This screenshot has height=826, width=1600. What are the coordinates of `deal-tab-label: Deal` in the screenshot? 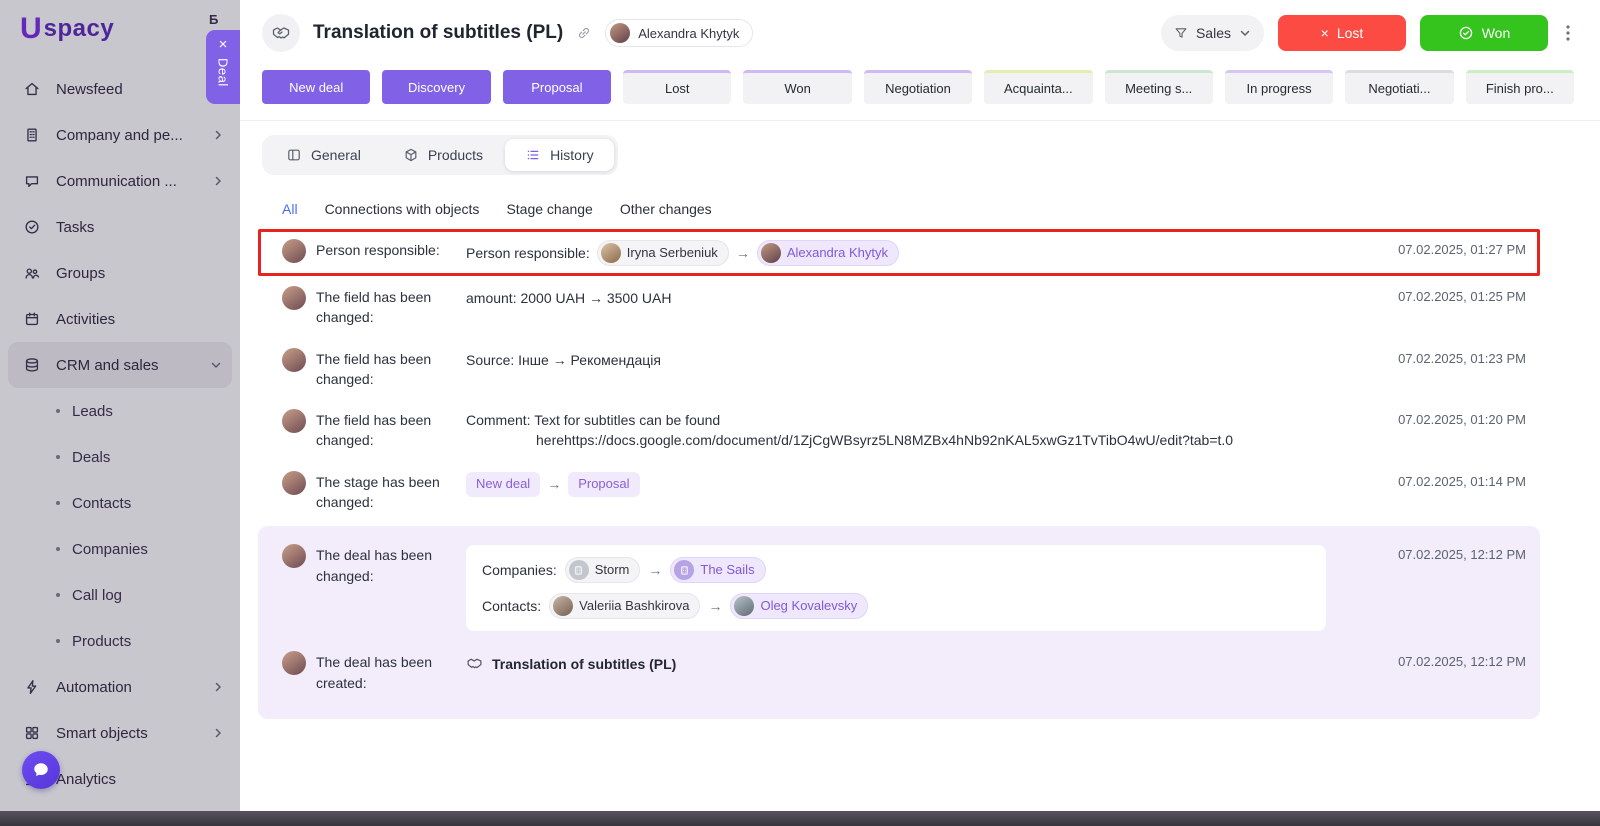 It's located at (223, 72).